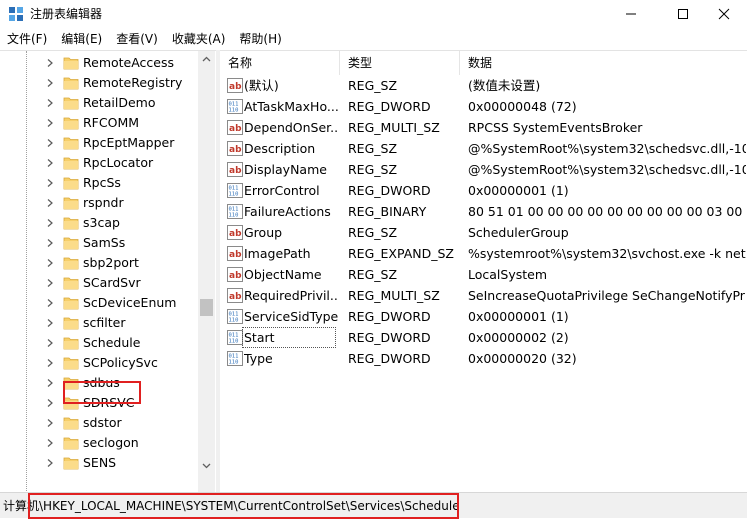  What do you see at coordinates (373, 14) in the screenshot?
I see `title-bar: 注册表编辑器` at bounding box center [373, 14].